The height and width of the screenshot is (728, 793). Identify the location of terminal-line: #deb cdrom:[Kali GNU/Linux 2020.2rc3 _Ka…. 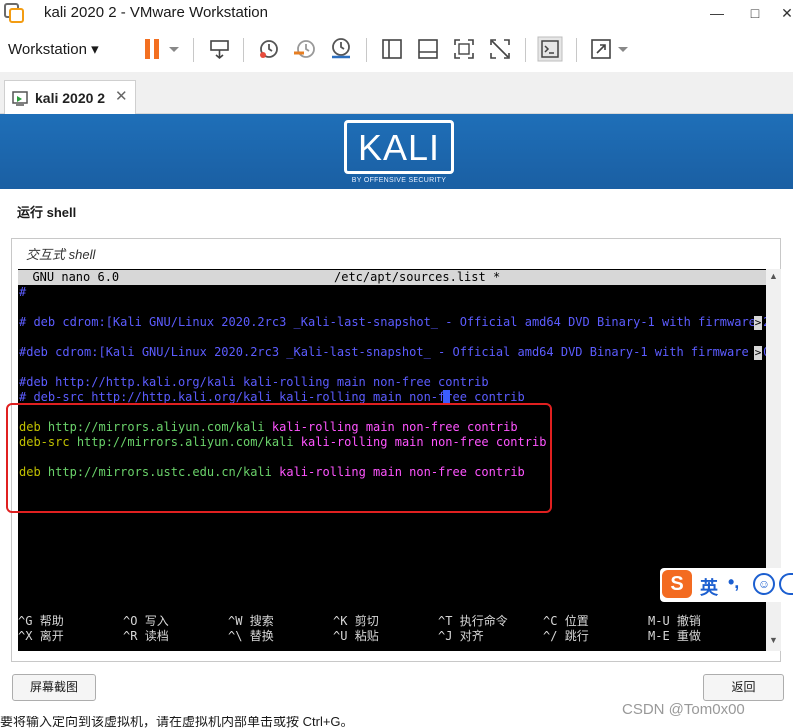
(393, 352).